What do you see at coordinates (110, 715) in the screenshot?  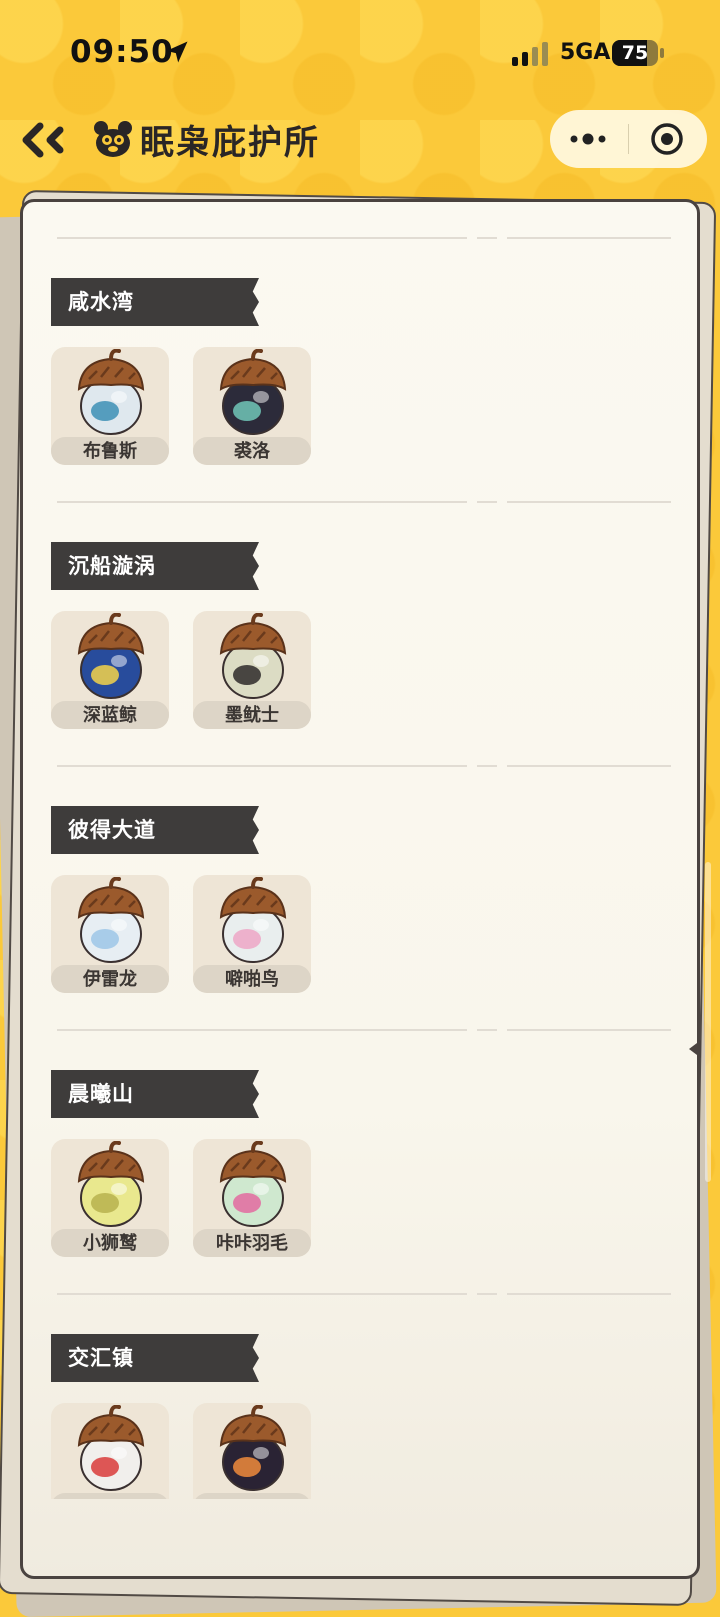 I see `creature-name: 深蓝鲸` at bounding box center [110, 715].